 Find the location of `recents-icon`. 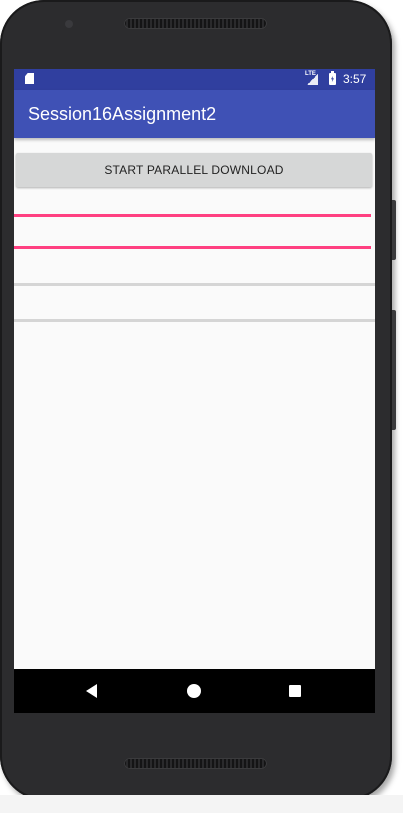

recents-icon is located at coordinates (295, 691).